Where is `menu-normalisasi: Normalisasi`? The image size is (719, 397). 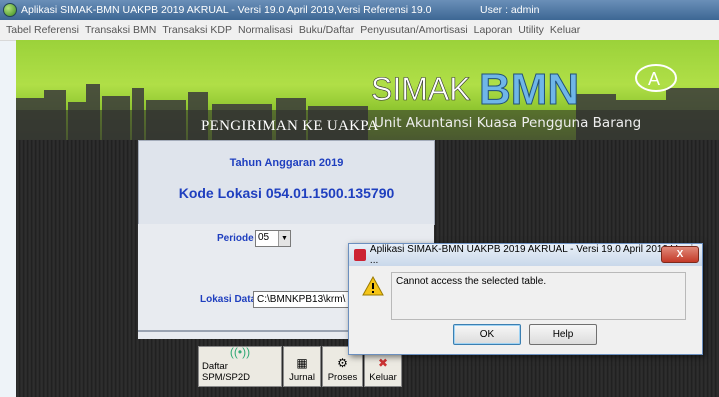
menu-normalisasi: Normalisasi is located at coordinates (265, 30).